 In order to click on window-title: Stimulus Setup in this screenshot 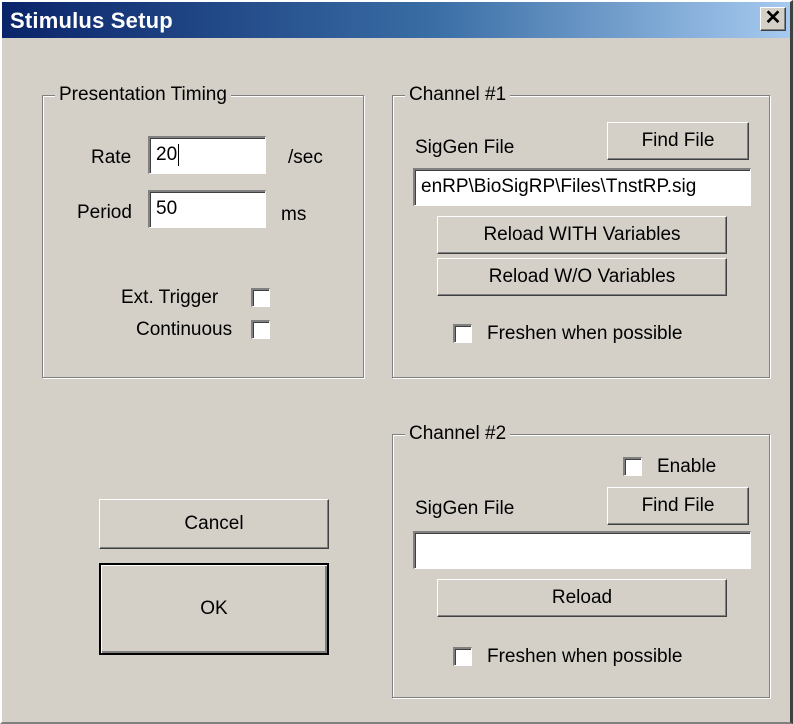, I will do `click(91, 20)`.